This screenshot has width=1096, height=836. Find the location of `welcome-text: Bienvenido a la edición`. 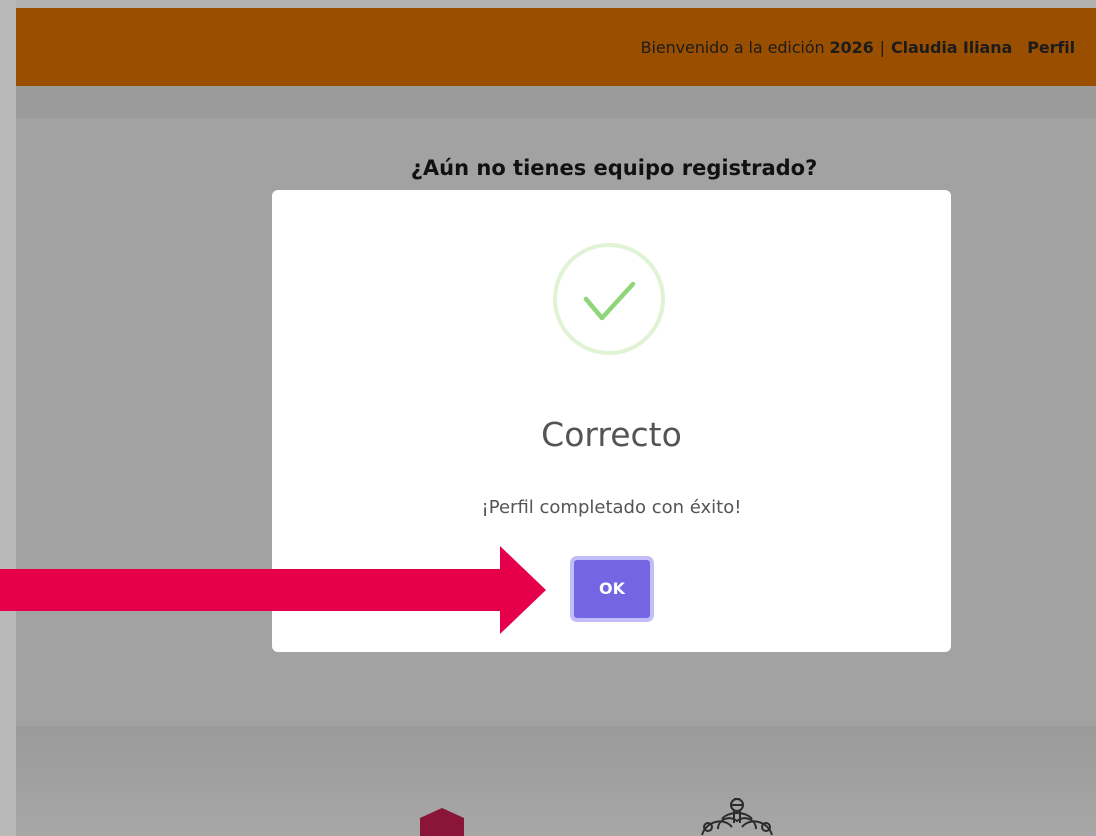

welcome-text: Bienvenido a la edición is located at coordinates (732, 47).